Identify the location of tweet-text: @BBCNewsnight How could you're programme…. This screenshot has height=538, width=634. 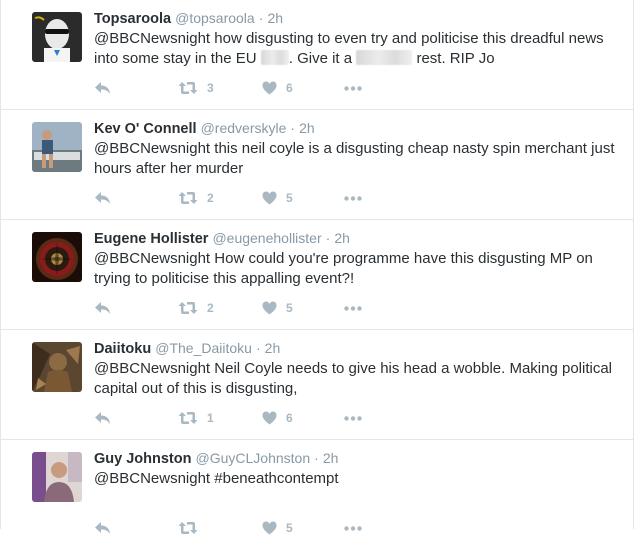
(359, 269).